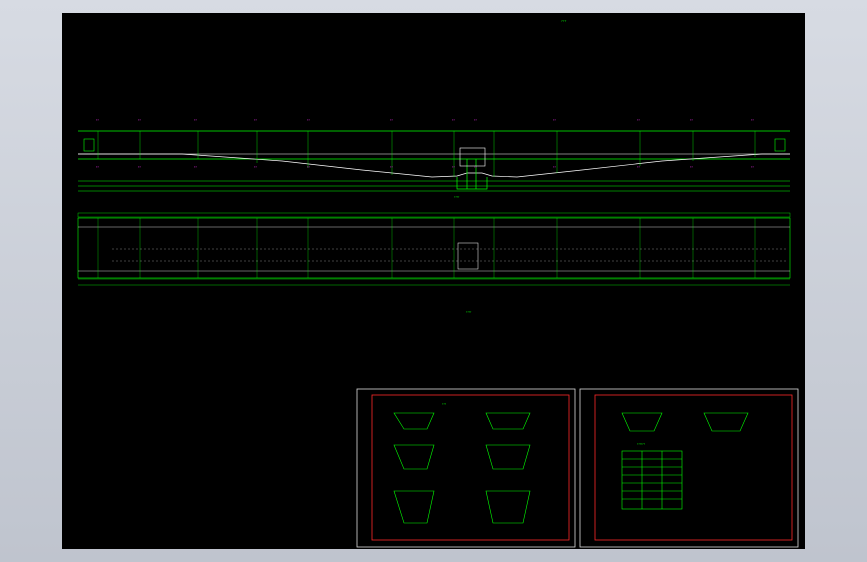 The image size is (867, 562). What do you see at coordinates (444, 404) in the screenshot?
I see `detail-caption: ???` at bounding box center [444, 404].